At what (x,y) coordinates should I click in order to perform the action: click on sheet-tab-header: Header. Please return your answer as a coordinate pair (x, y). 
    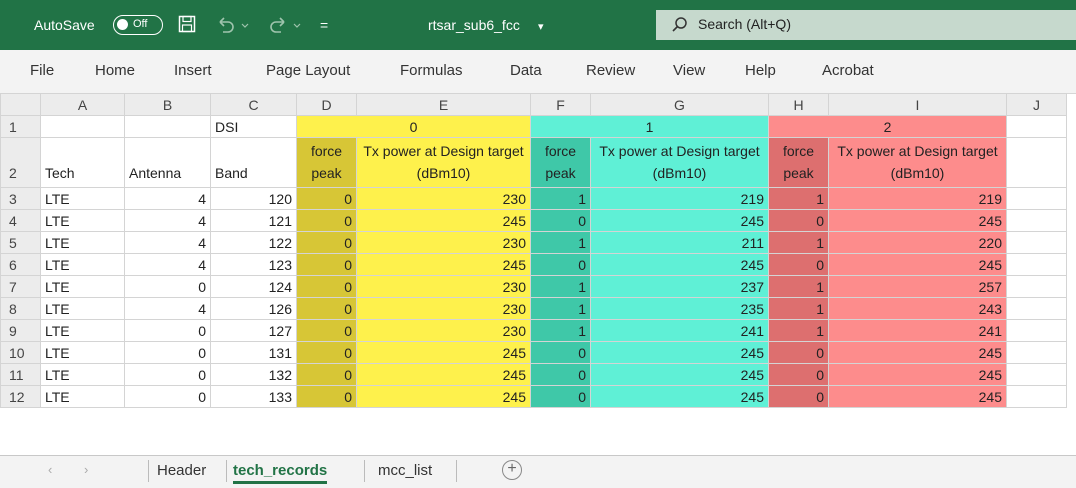
    Looking at the image, I should click on (181, 470).